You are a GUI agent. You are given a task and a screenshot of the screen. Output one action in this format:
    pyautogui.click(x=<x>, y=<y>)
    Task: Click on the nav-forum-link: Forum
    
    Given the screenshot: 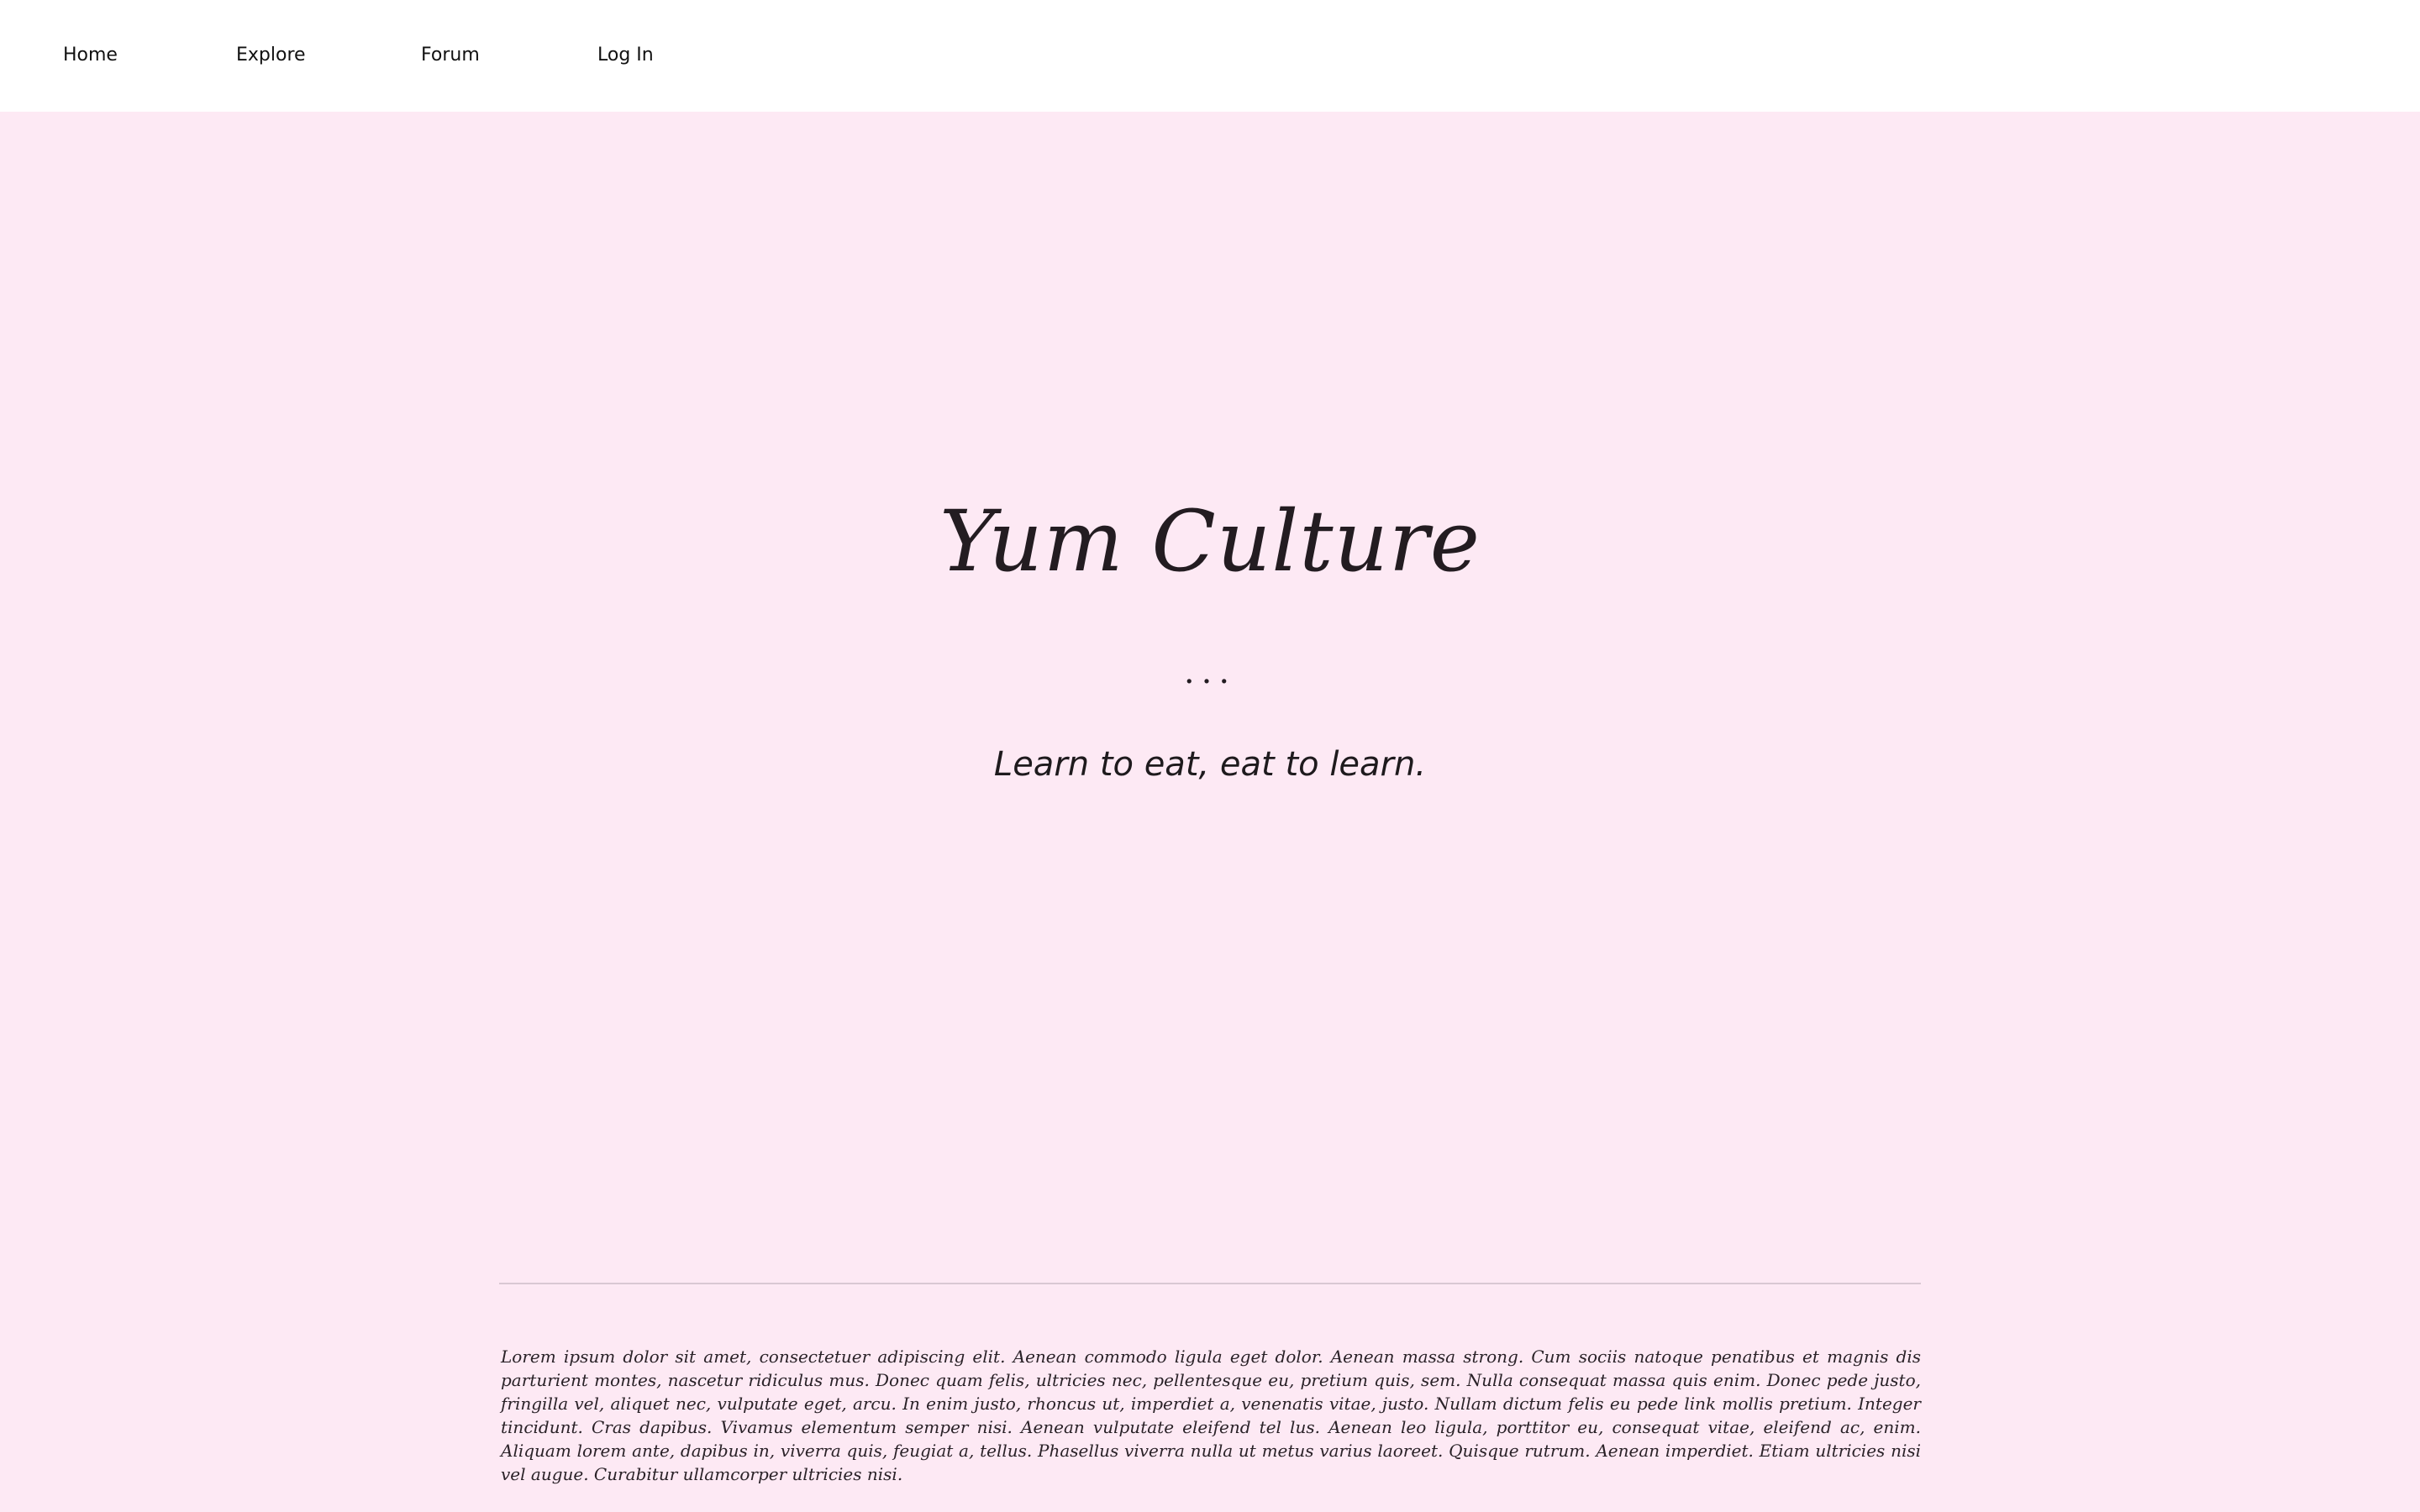 What is the action you would take?
    pyautogui.click(x=450, y=55)
    